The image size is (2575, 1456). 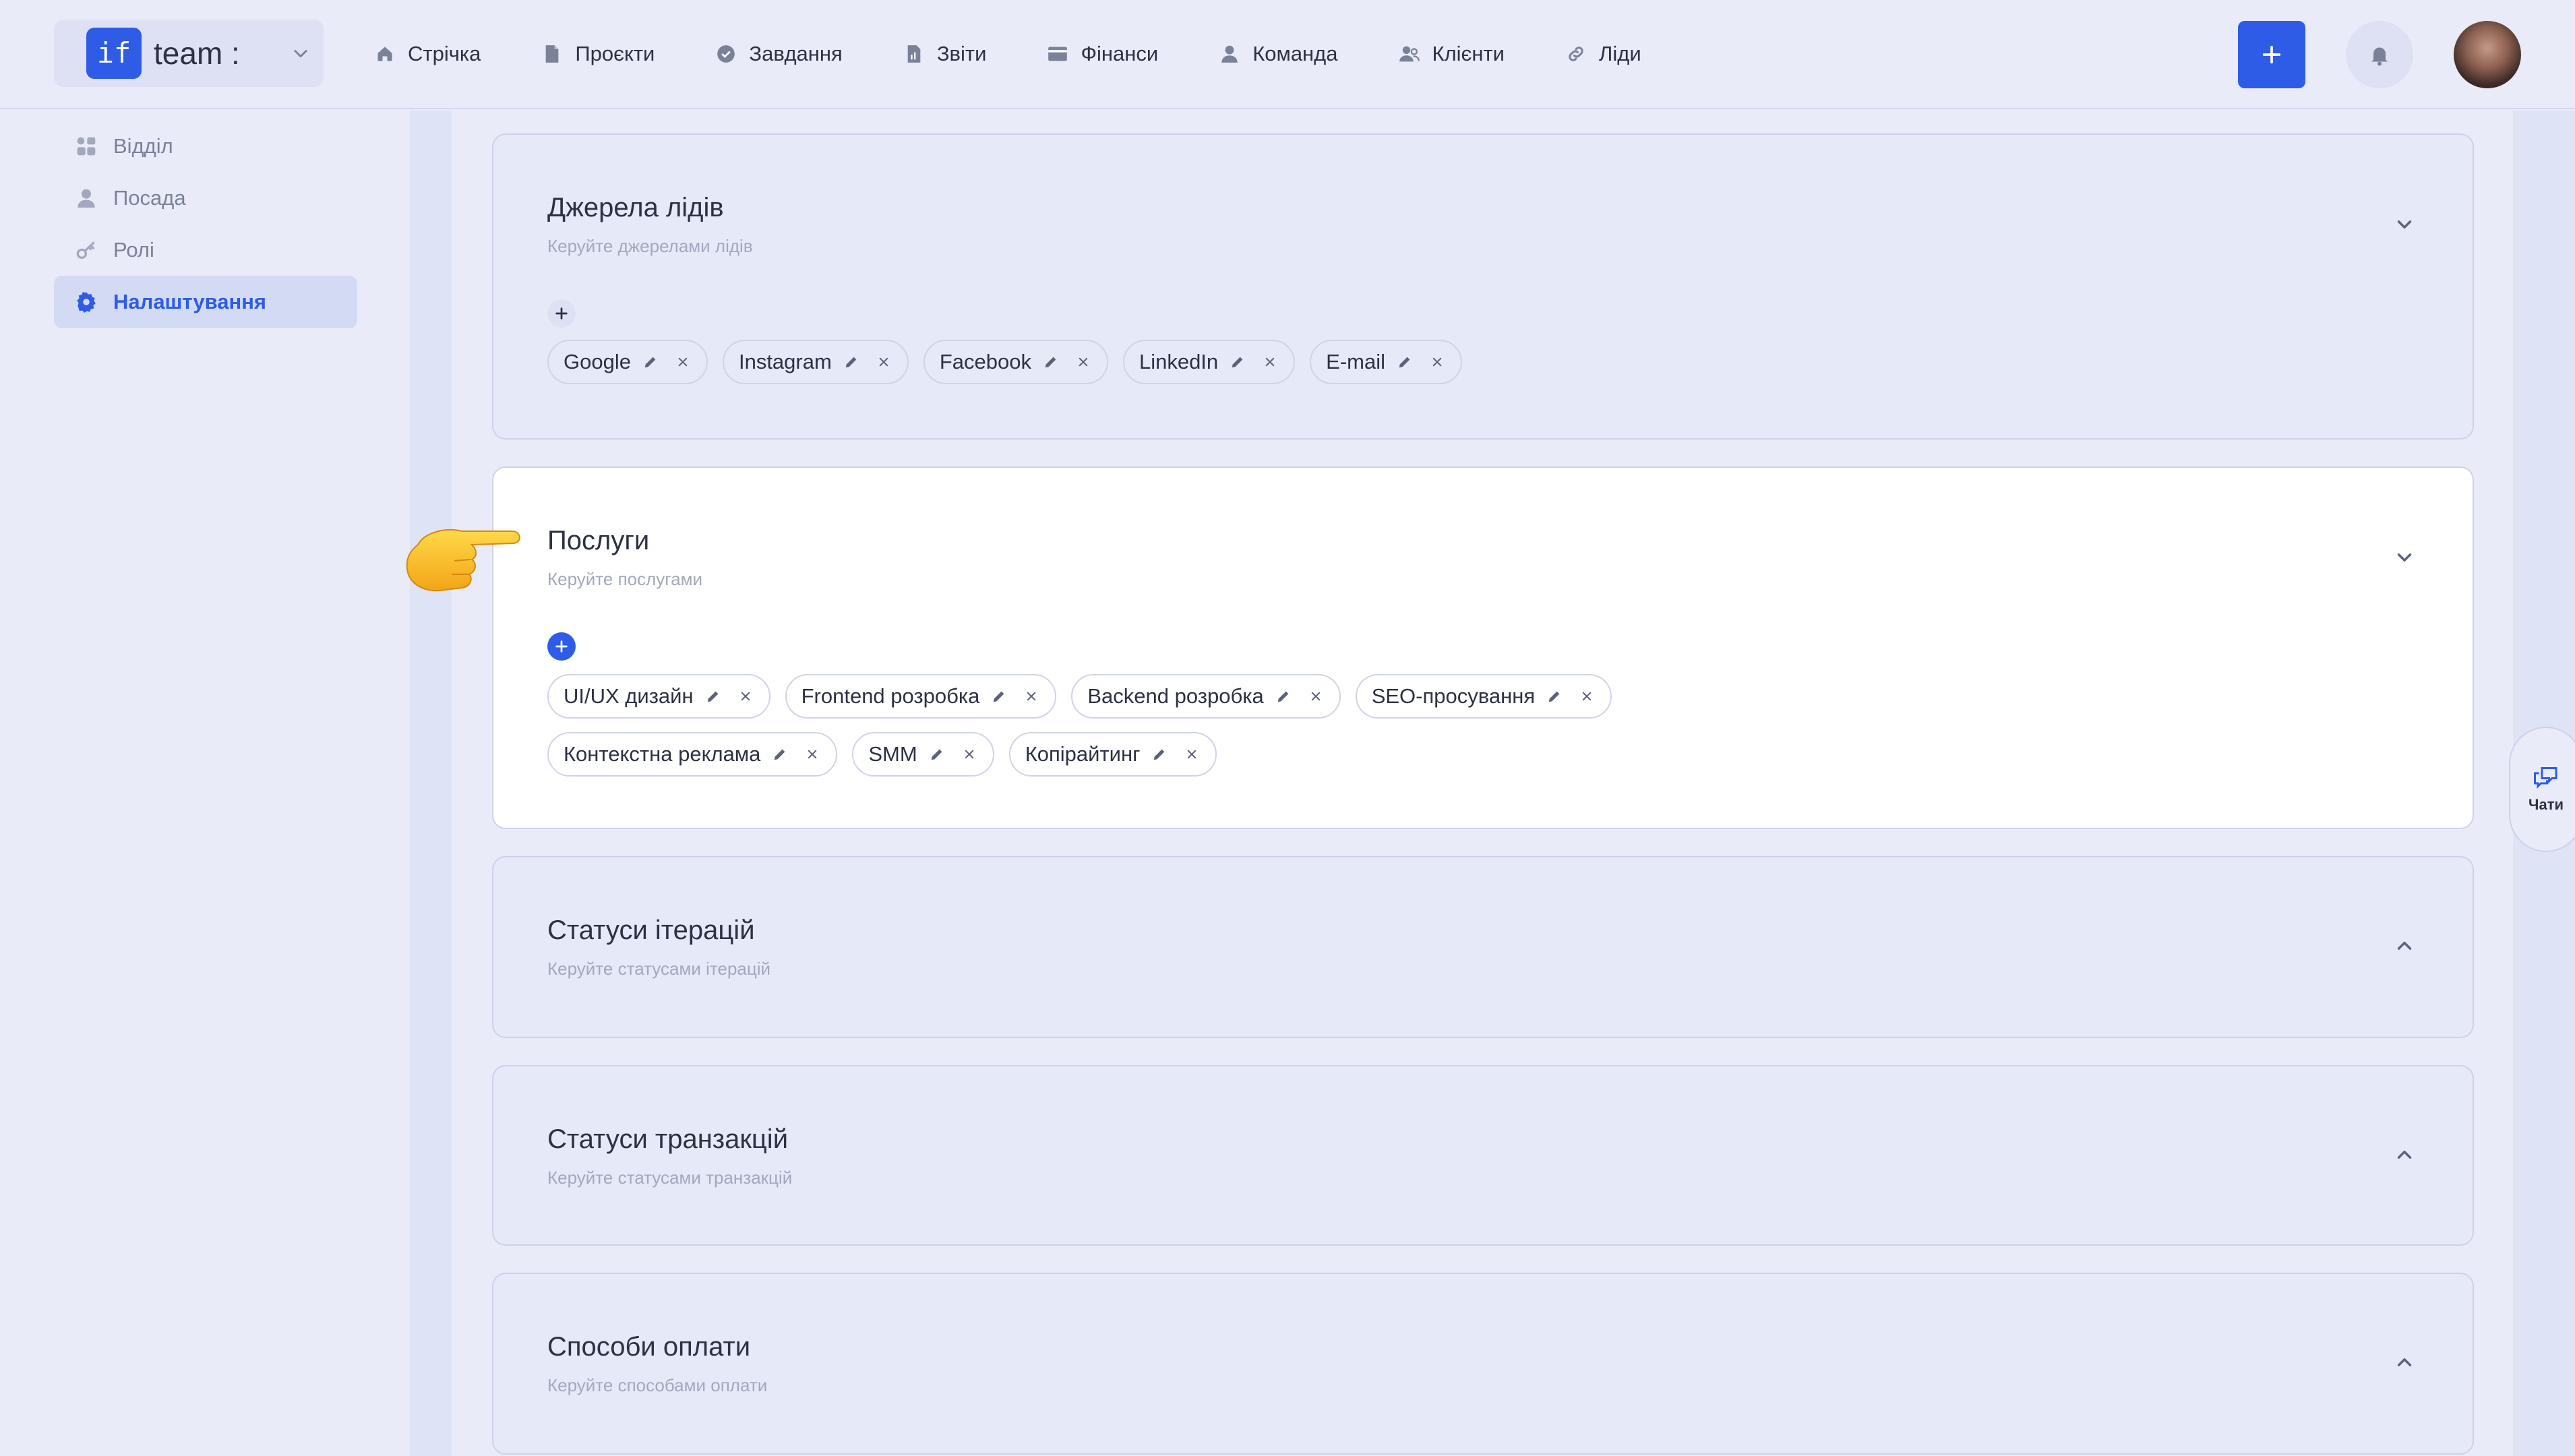 What do you see at coordinates (985, 361) in the screenshot?
I see `tag-label: Facebook` at bounding box center [985, 361].